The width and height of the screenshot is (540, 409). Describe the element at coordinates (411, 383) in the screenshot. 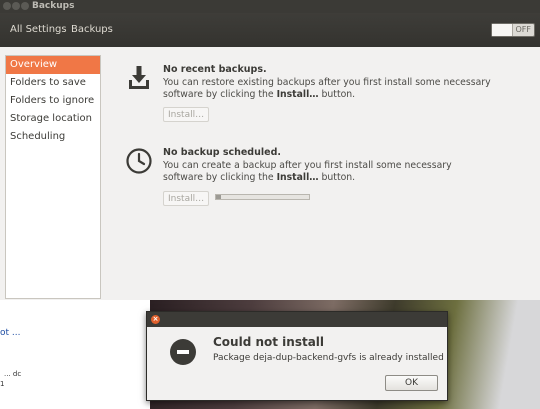

I see `ok-button: OK` at that location.